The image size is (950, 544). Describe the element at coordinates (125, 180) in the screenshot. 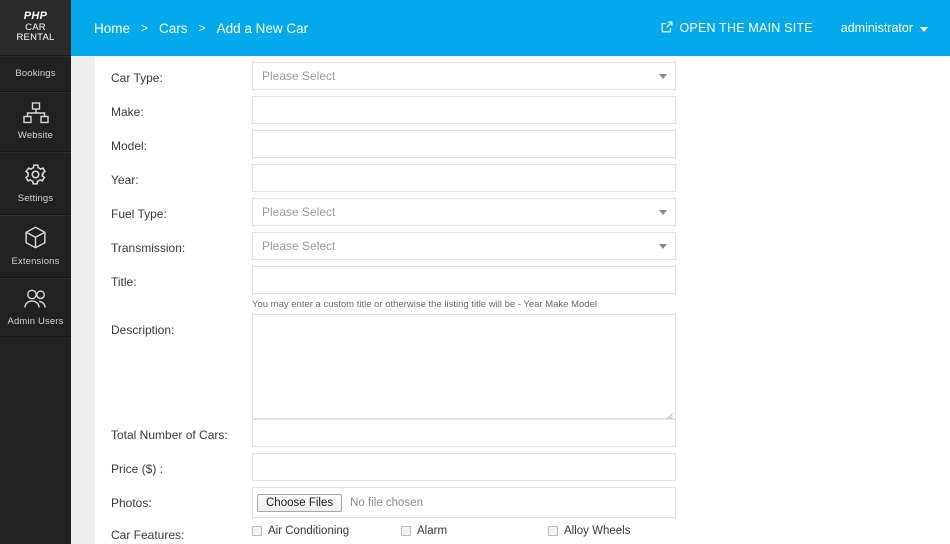

I see `field-label: Year:` at that location.